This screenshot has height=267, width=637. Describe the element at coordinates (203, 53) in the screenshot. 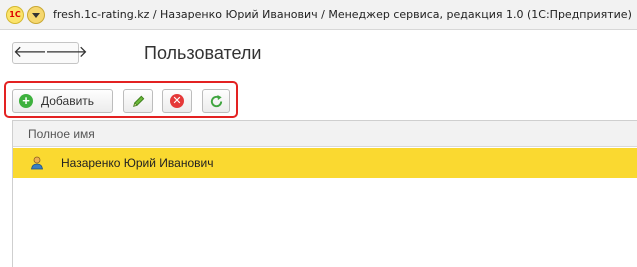

I see `page-title: Пользователи` at that location.